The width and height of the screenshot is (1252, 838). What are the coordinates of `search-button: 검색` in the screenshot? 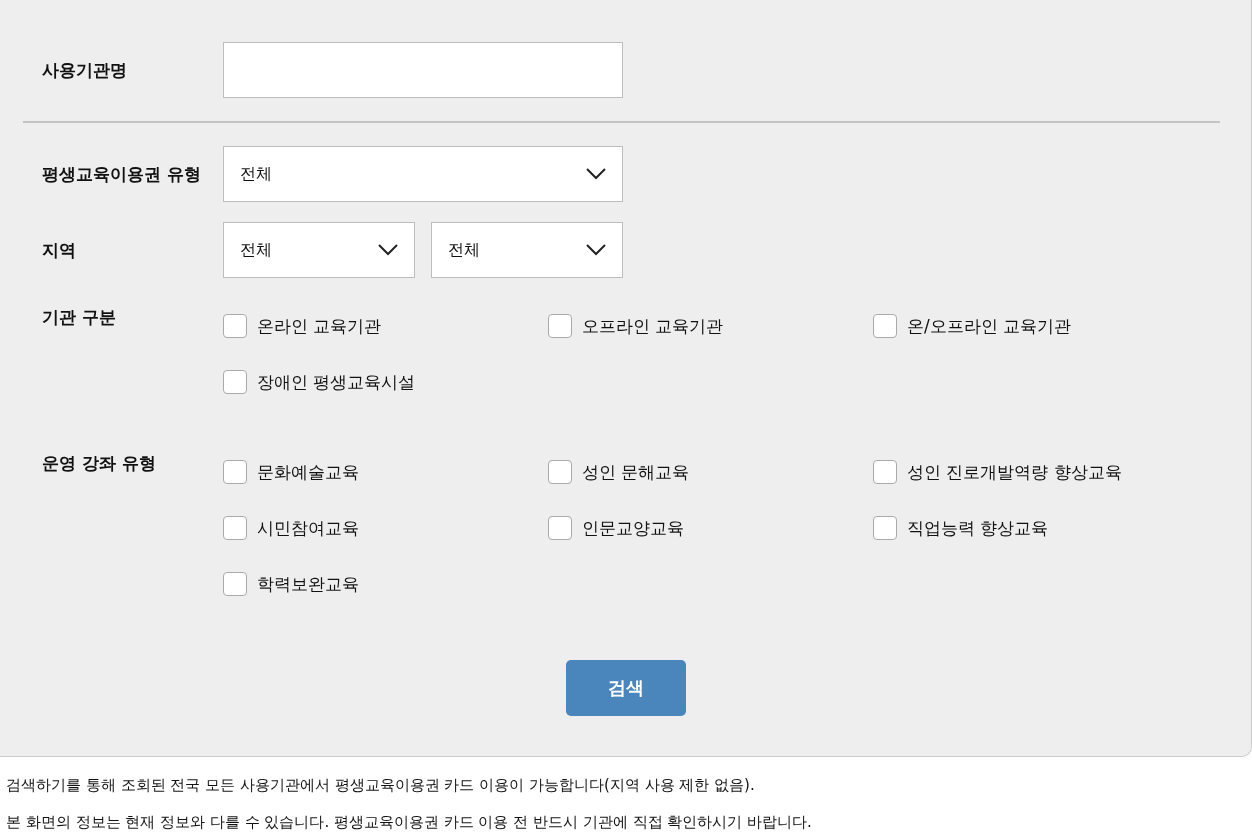 It's located at (625, 688).